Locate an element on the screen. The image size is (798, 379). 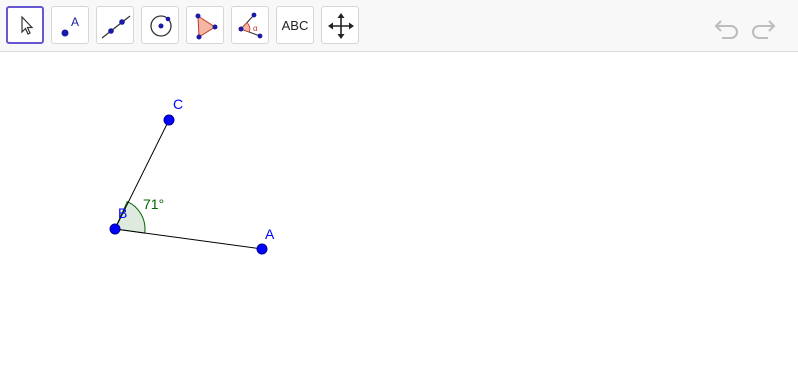
point-c is located at coordinates (169, 120).